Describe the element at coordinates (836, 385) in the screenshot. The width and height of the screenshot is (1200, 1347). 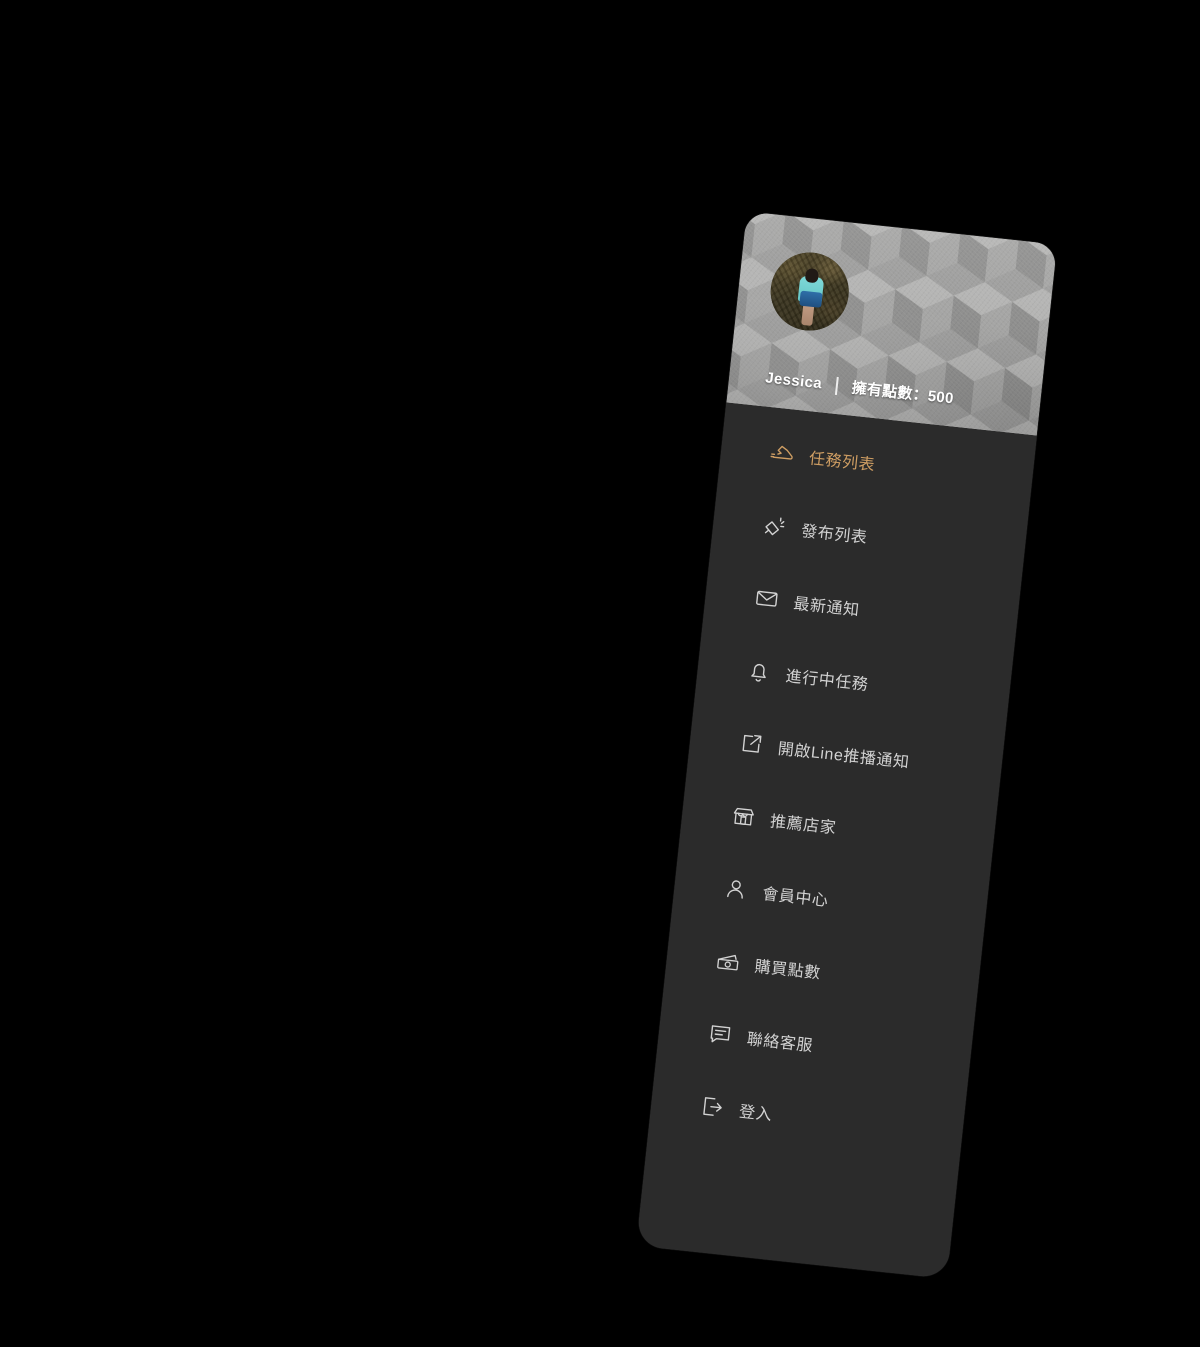
I see `identity-divider` at that location.